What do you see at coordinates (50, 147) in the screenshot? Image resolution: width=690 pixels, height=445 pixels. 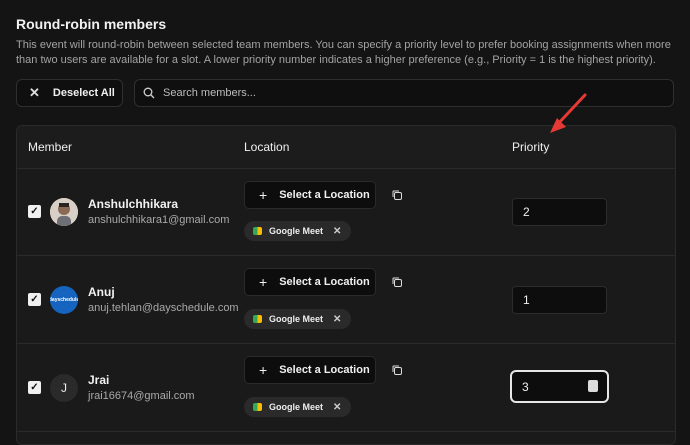 I see `header-member: Member` at bounding box center [50, 147].